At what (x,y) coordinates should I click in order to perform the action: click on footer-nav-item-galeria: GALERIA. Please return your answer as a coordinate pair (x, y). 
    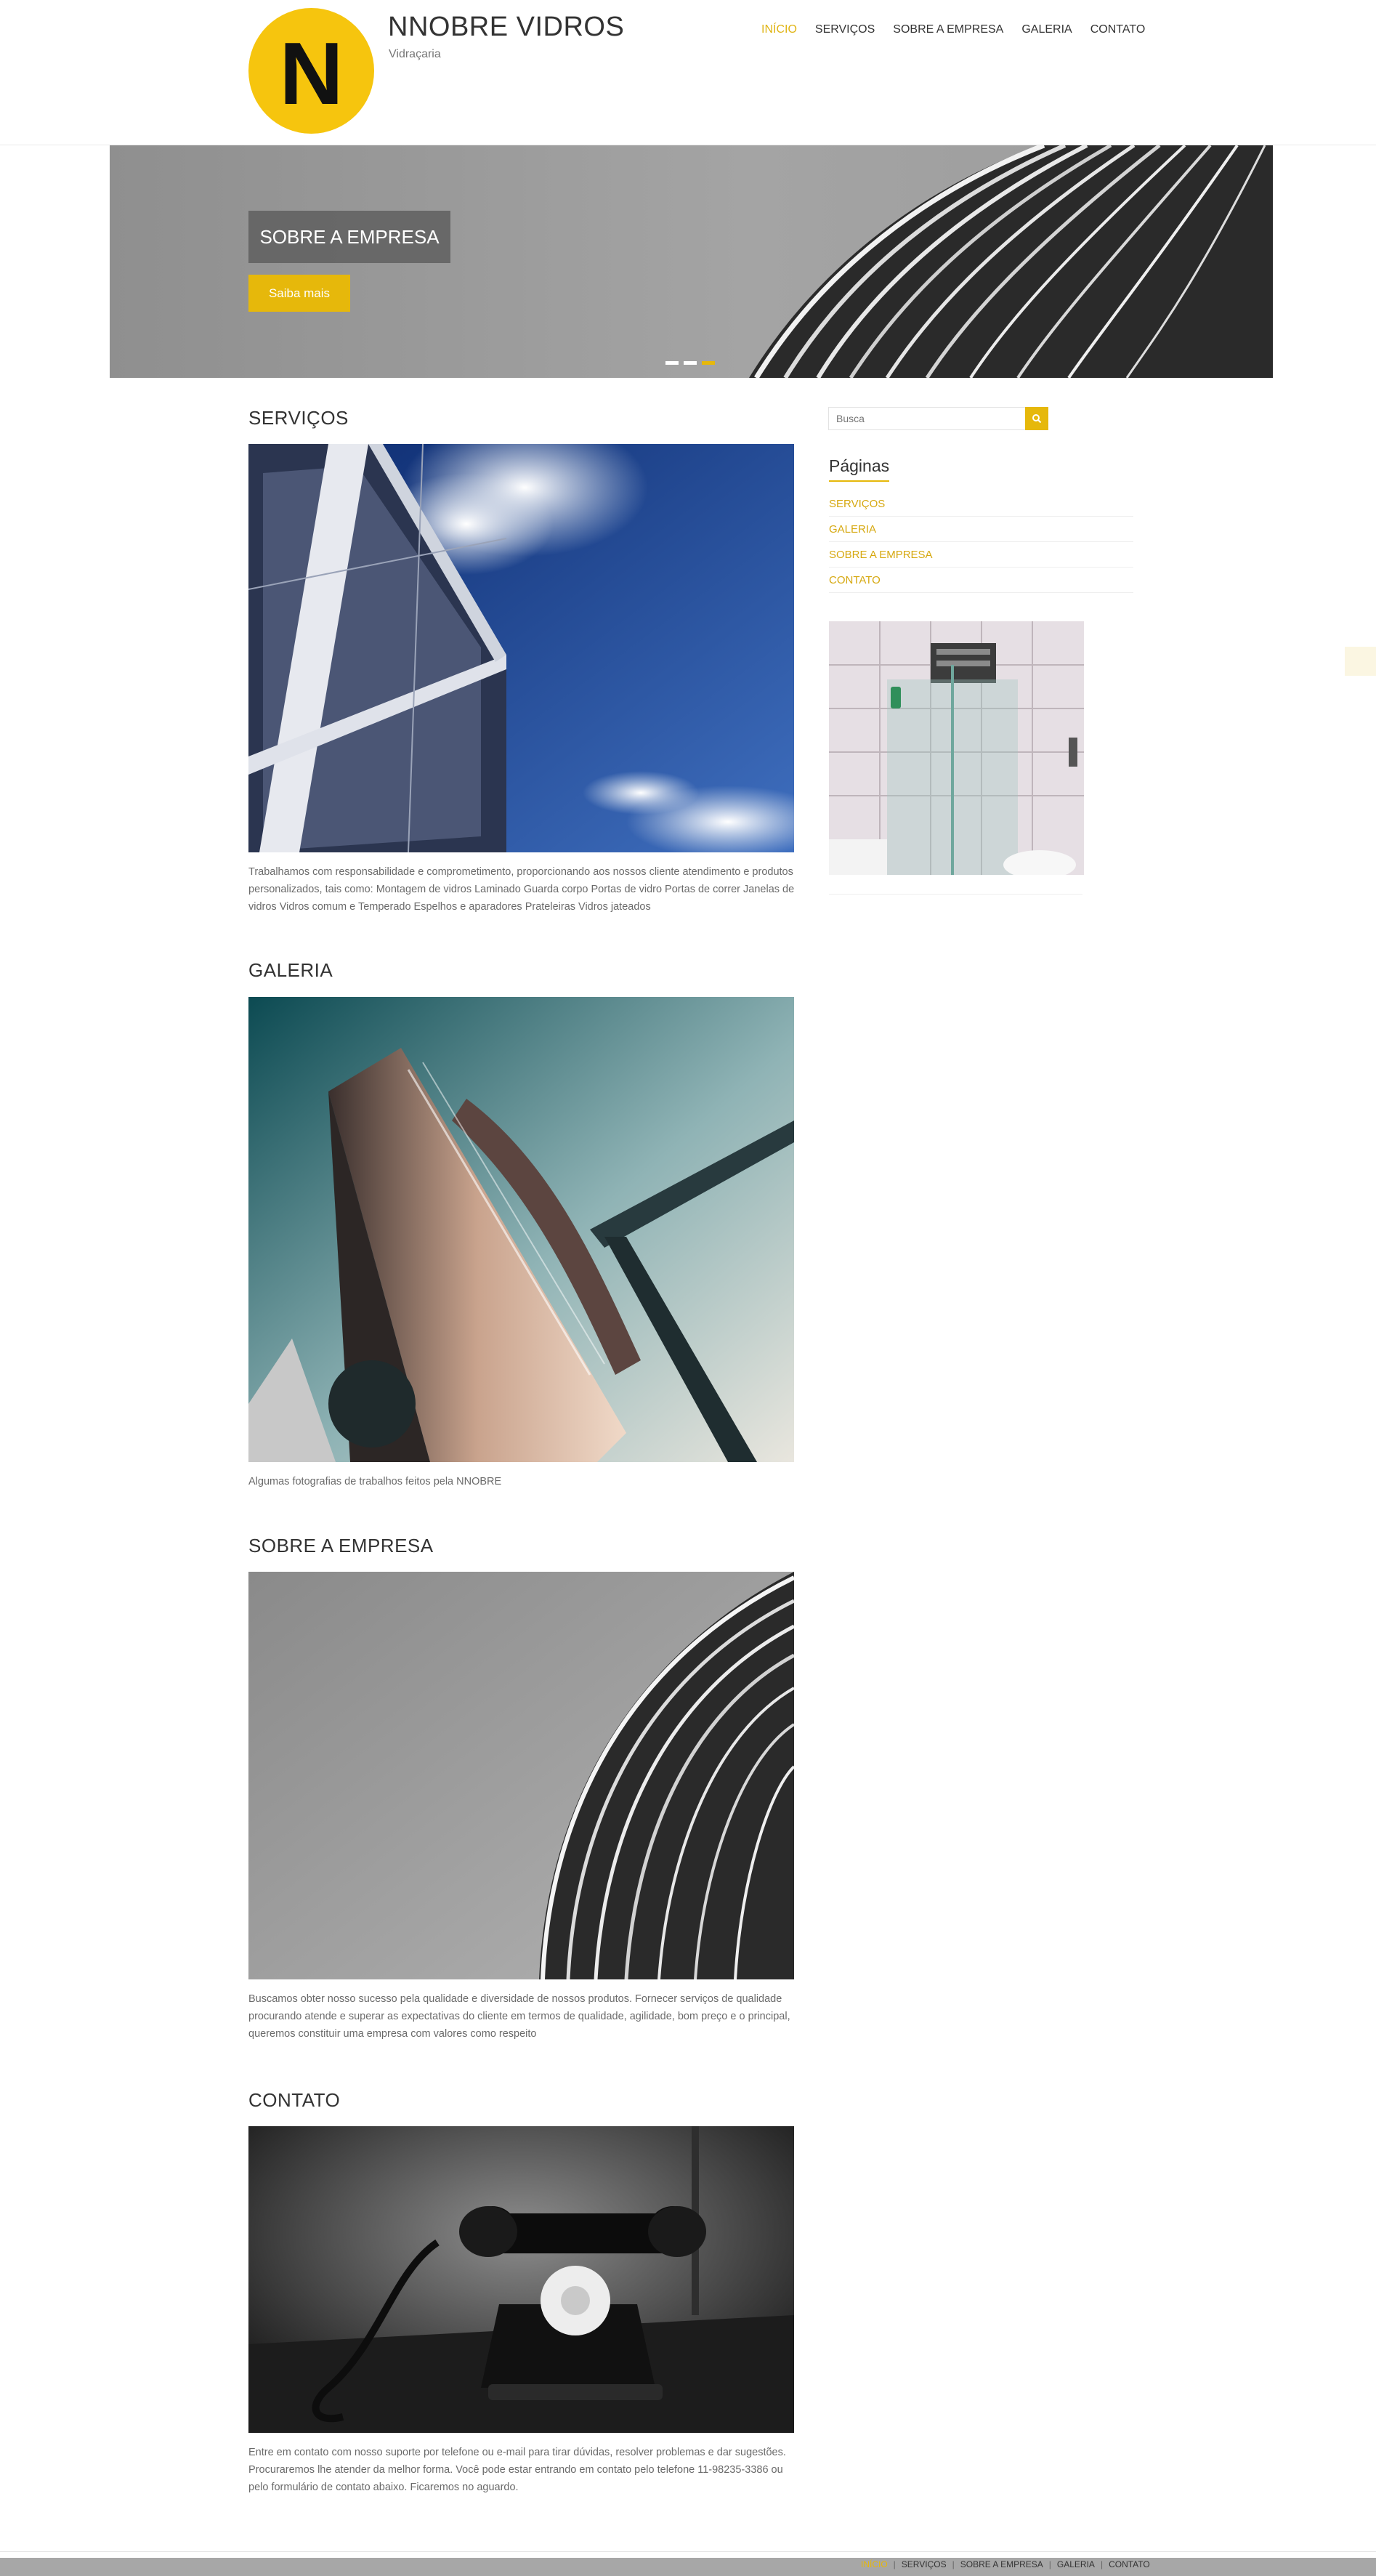
    Looking at the image, I should click on (1076, 2564).